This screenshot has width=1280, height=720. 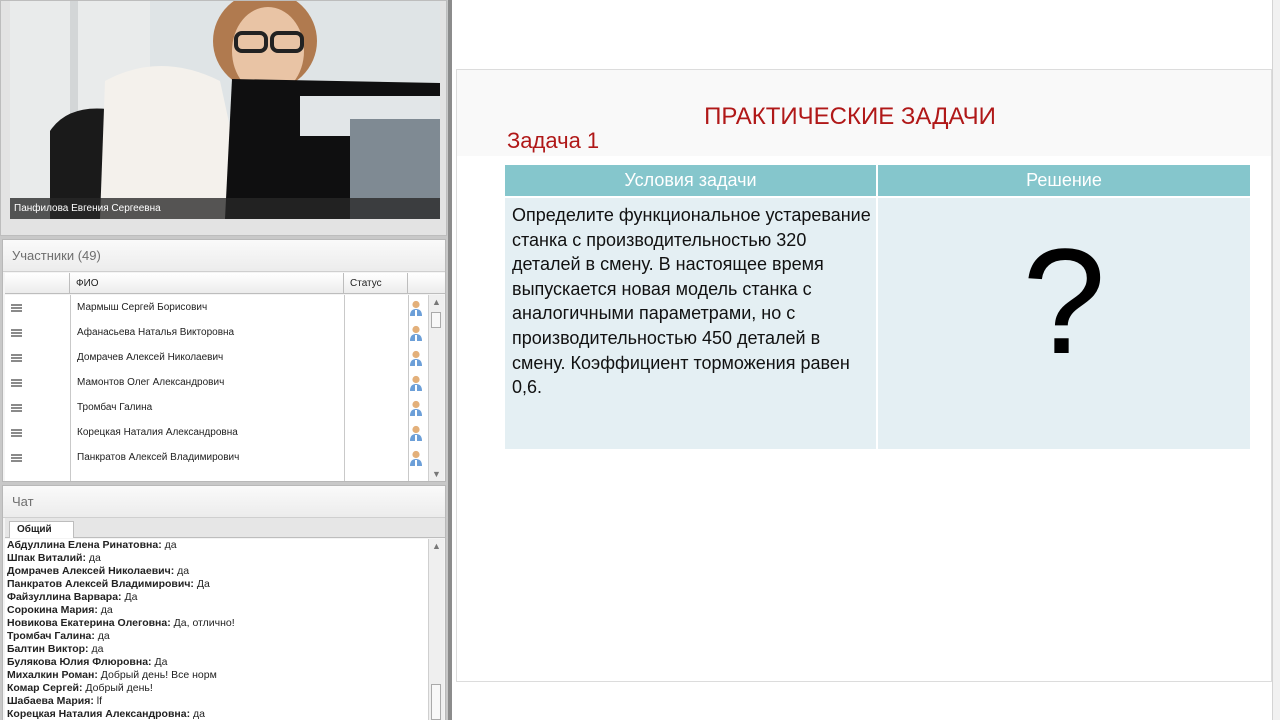 I want to click on table-row: Корецкая Наталия Александровна, so click(x=217, y=432).